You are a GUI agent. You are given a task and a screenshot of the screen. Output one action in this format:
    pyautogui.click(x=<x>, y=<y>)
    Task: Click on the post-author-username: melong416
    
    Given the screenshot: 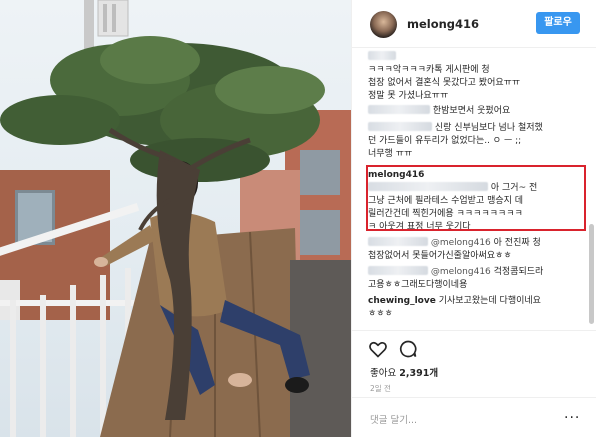 What is the action you would take?
    pyautogui.click(x=443, y=24)
    